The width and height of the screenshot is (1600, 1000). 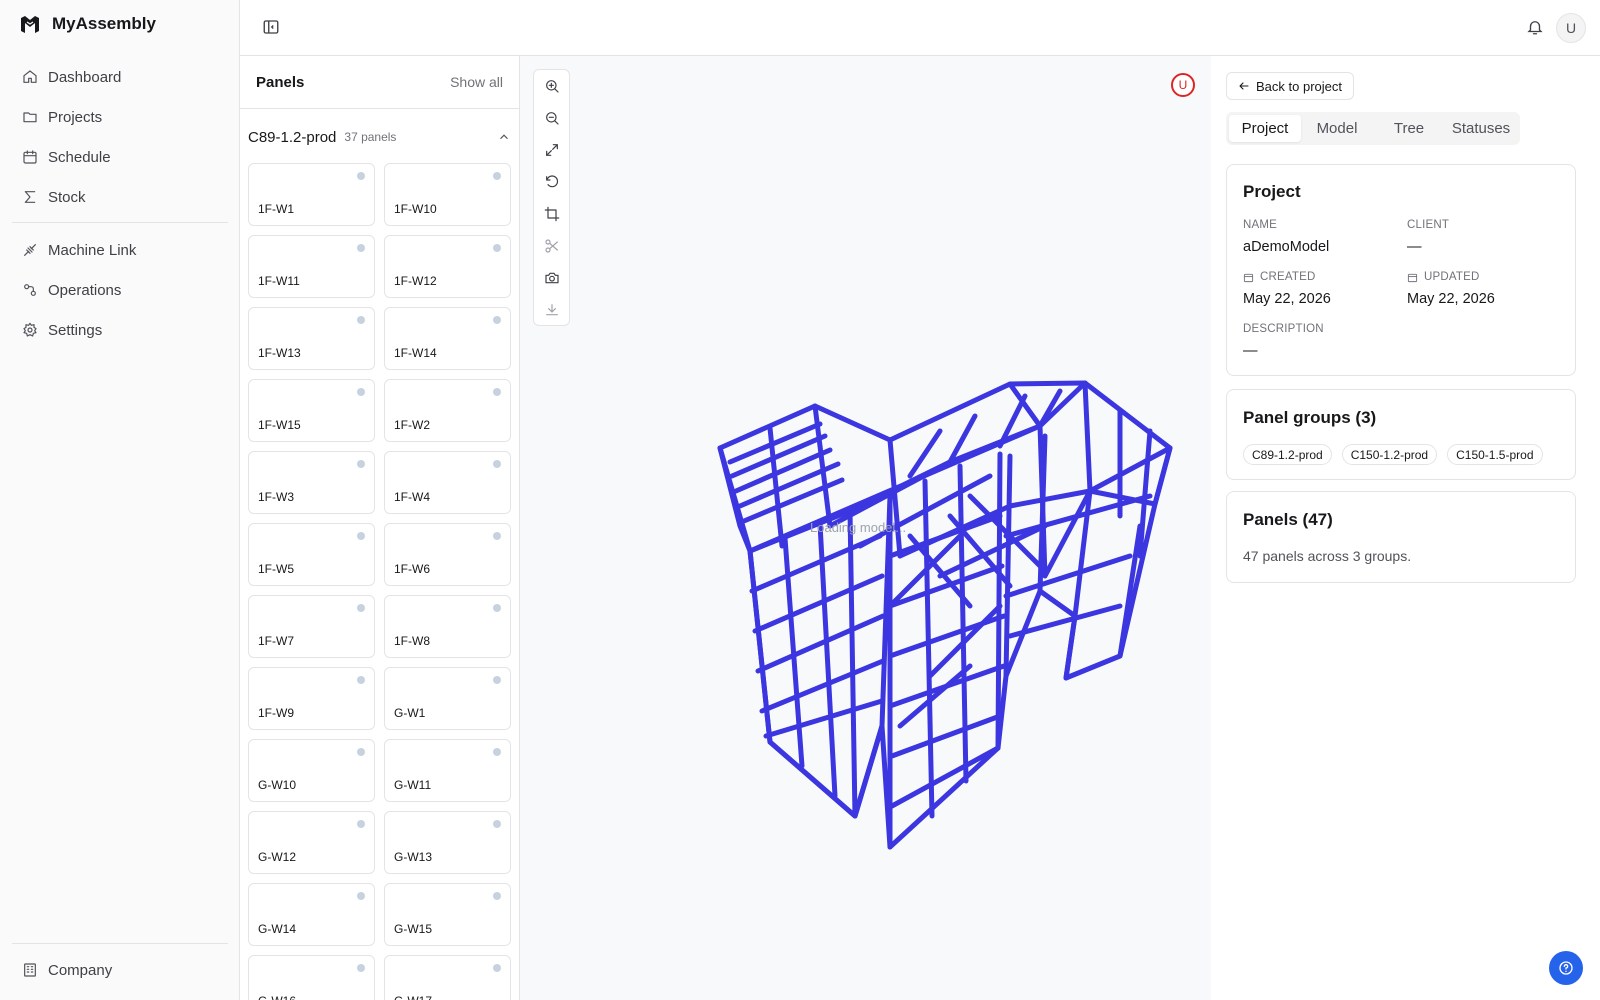 What do you see at coordinates (279, 425) in the screenshot?
I see `panel-card-label: 1F-W15` at bounding box center [279, 425].